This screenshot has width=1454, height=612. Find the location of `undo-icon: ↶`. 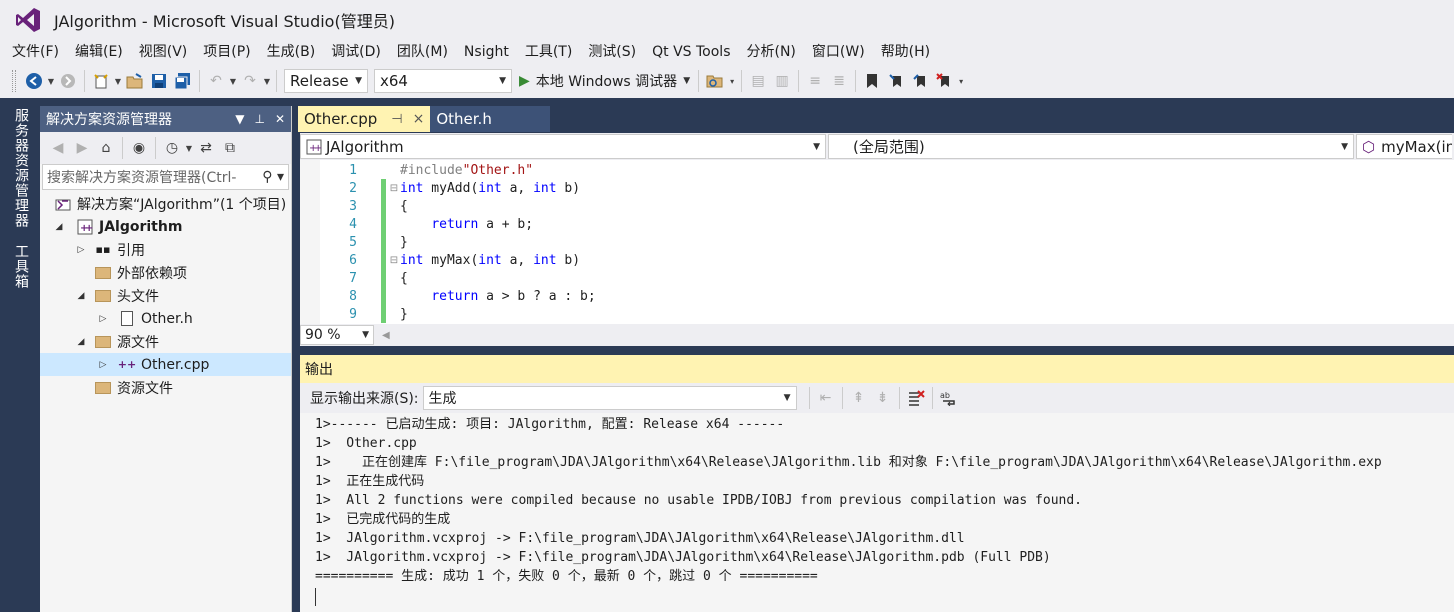

undo-icon: ↶ is located at coordinates (216, 81).